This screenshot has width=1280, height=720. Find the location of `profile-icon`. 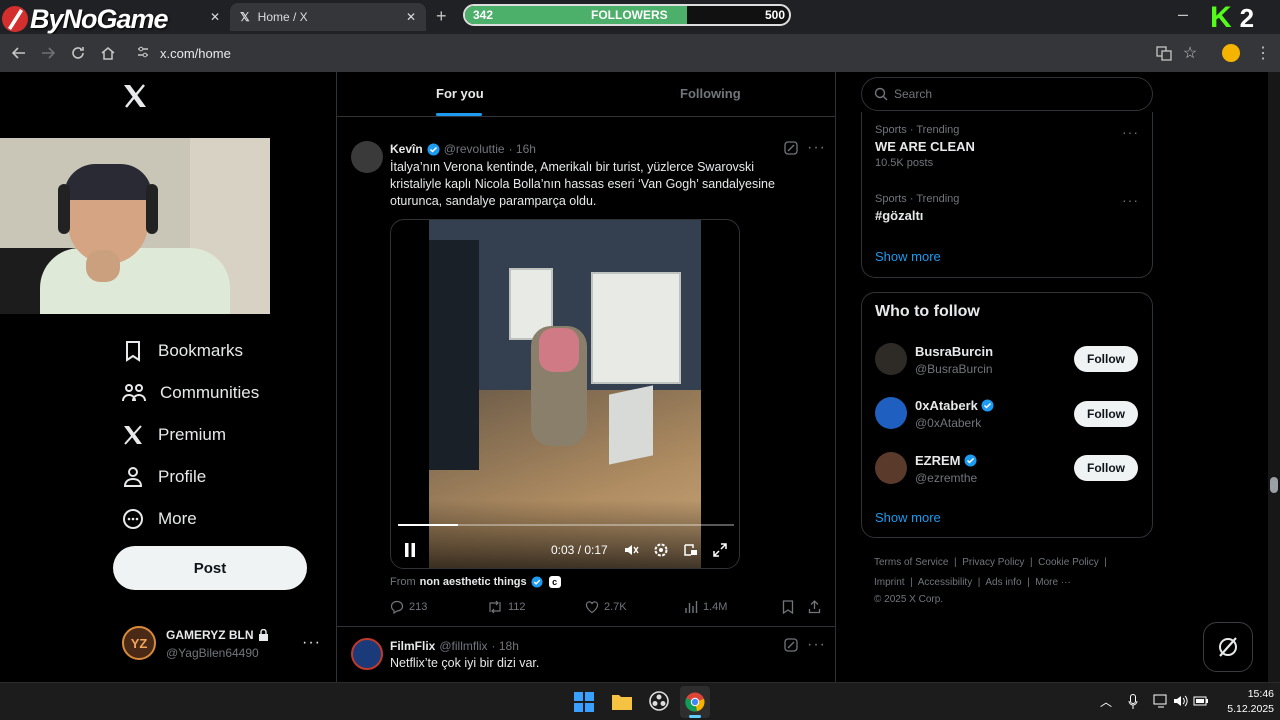

profile-icon is located at coordinates (133, 477).